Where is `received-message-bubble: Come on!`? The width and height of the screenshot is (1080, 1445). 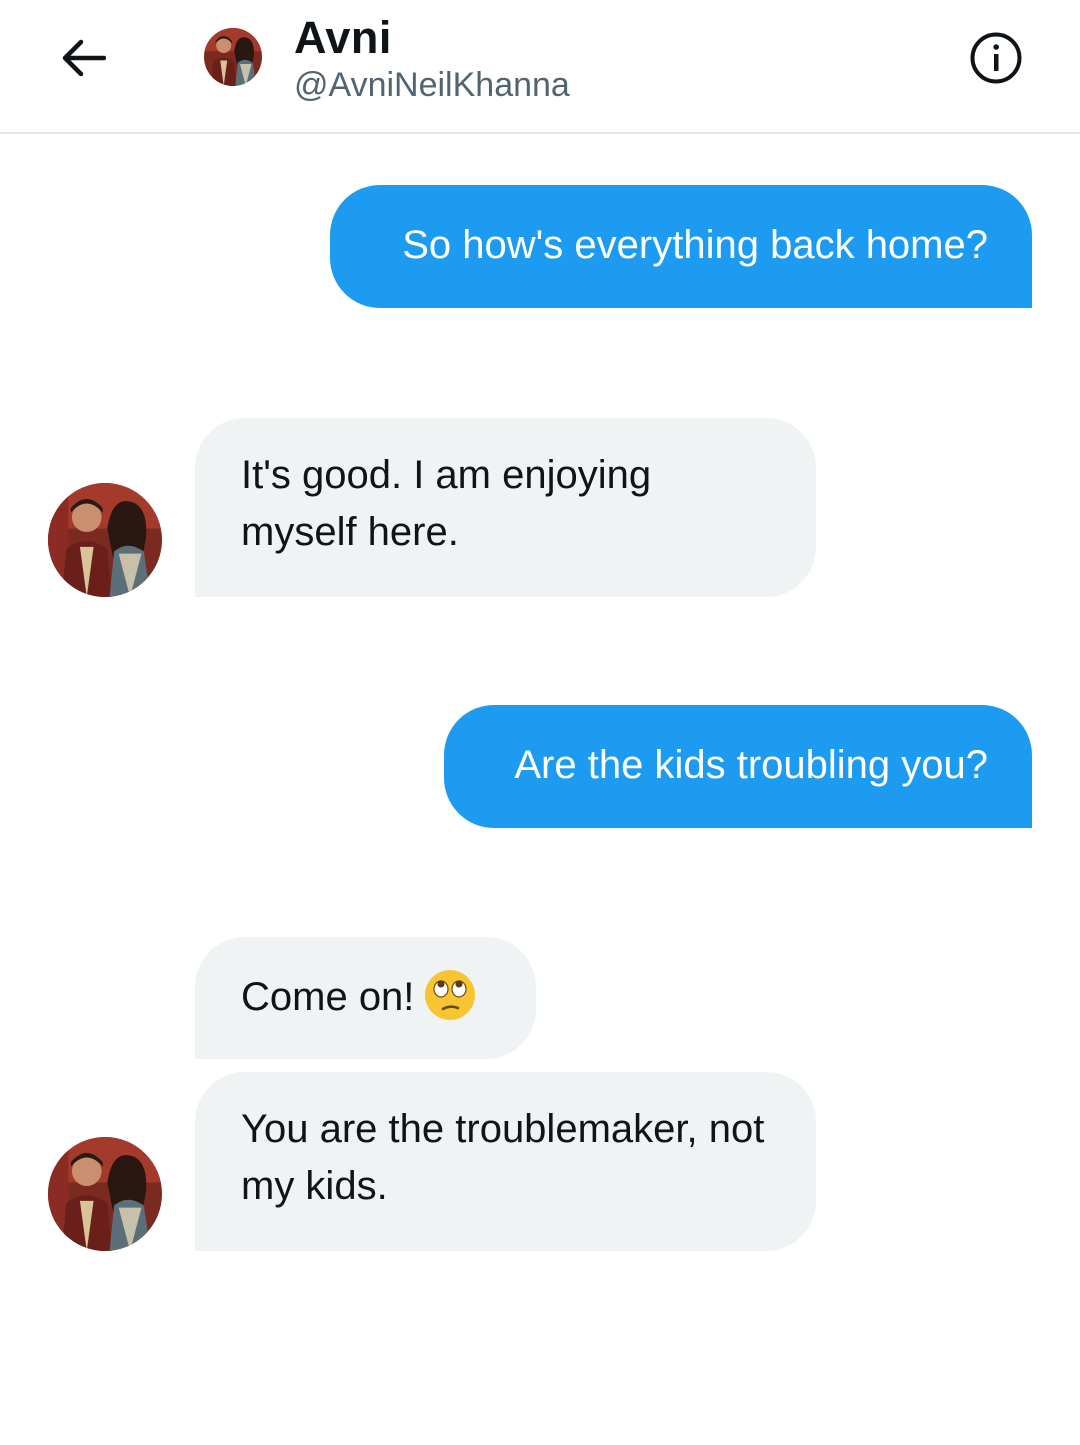
received-message-bubble: Come on! is located at coordinates (365, 998).